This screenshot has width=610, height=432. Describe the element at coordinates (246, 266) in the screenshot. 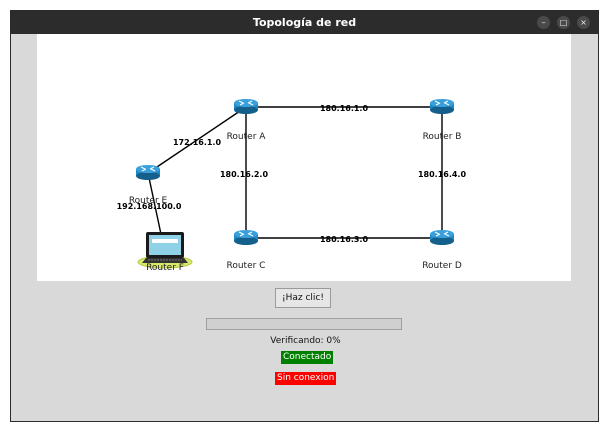

I see `node-label-c: Router C` at that location.